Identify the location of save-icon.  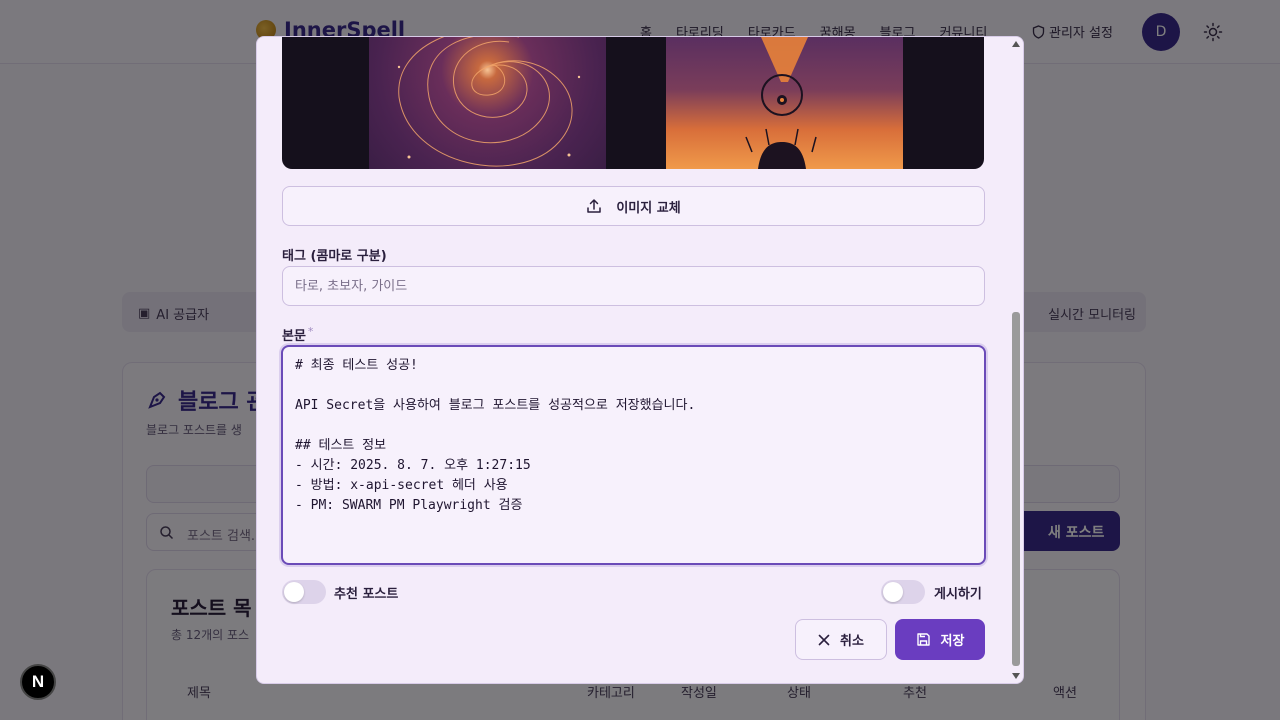
(923, 639).